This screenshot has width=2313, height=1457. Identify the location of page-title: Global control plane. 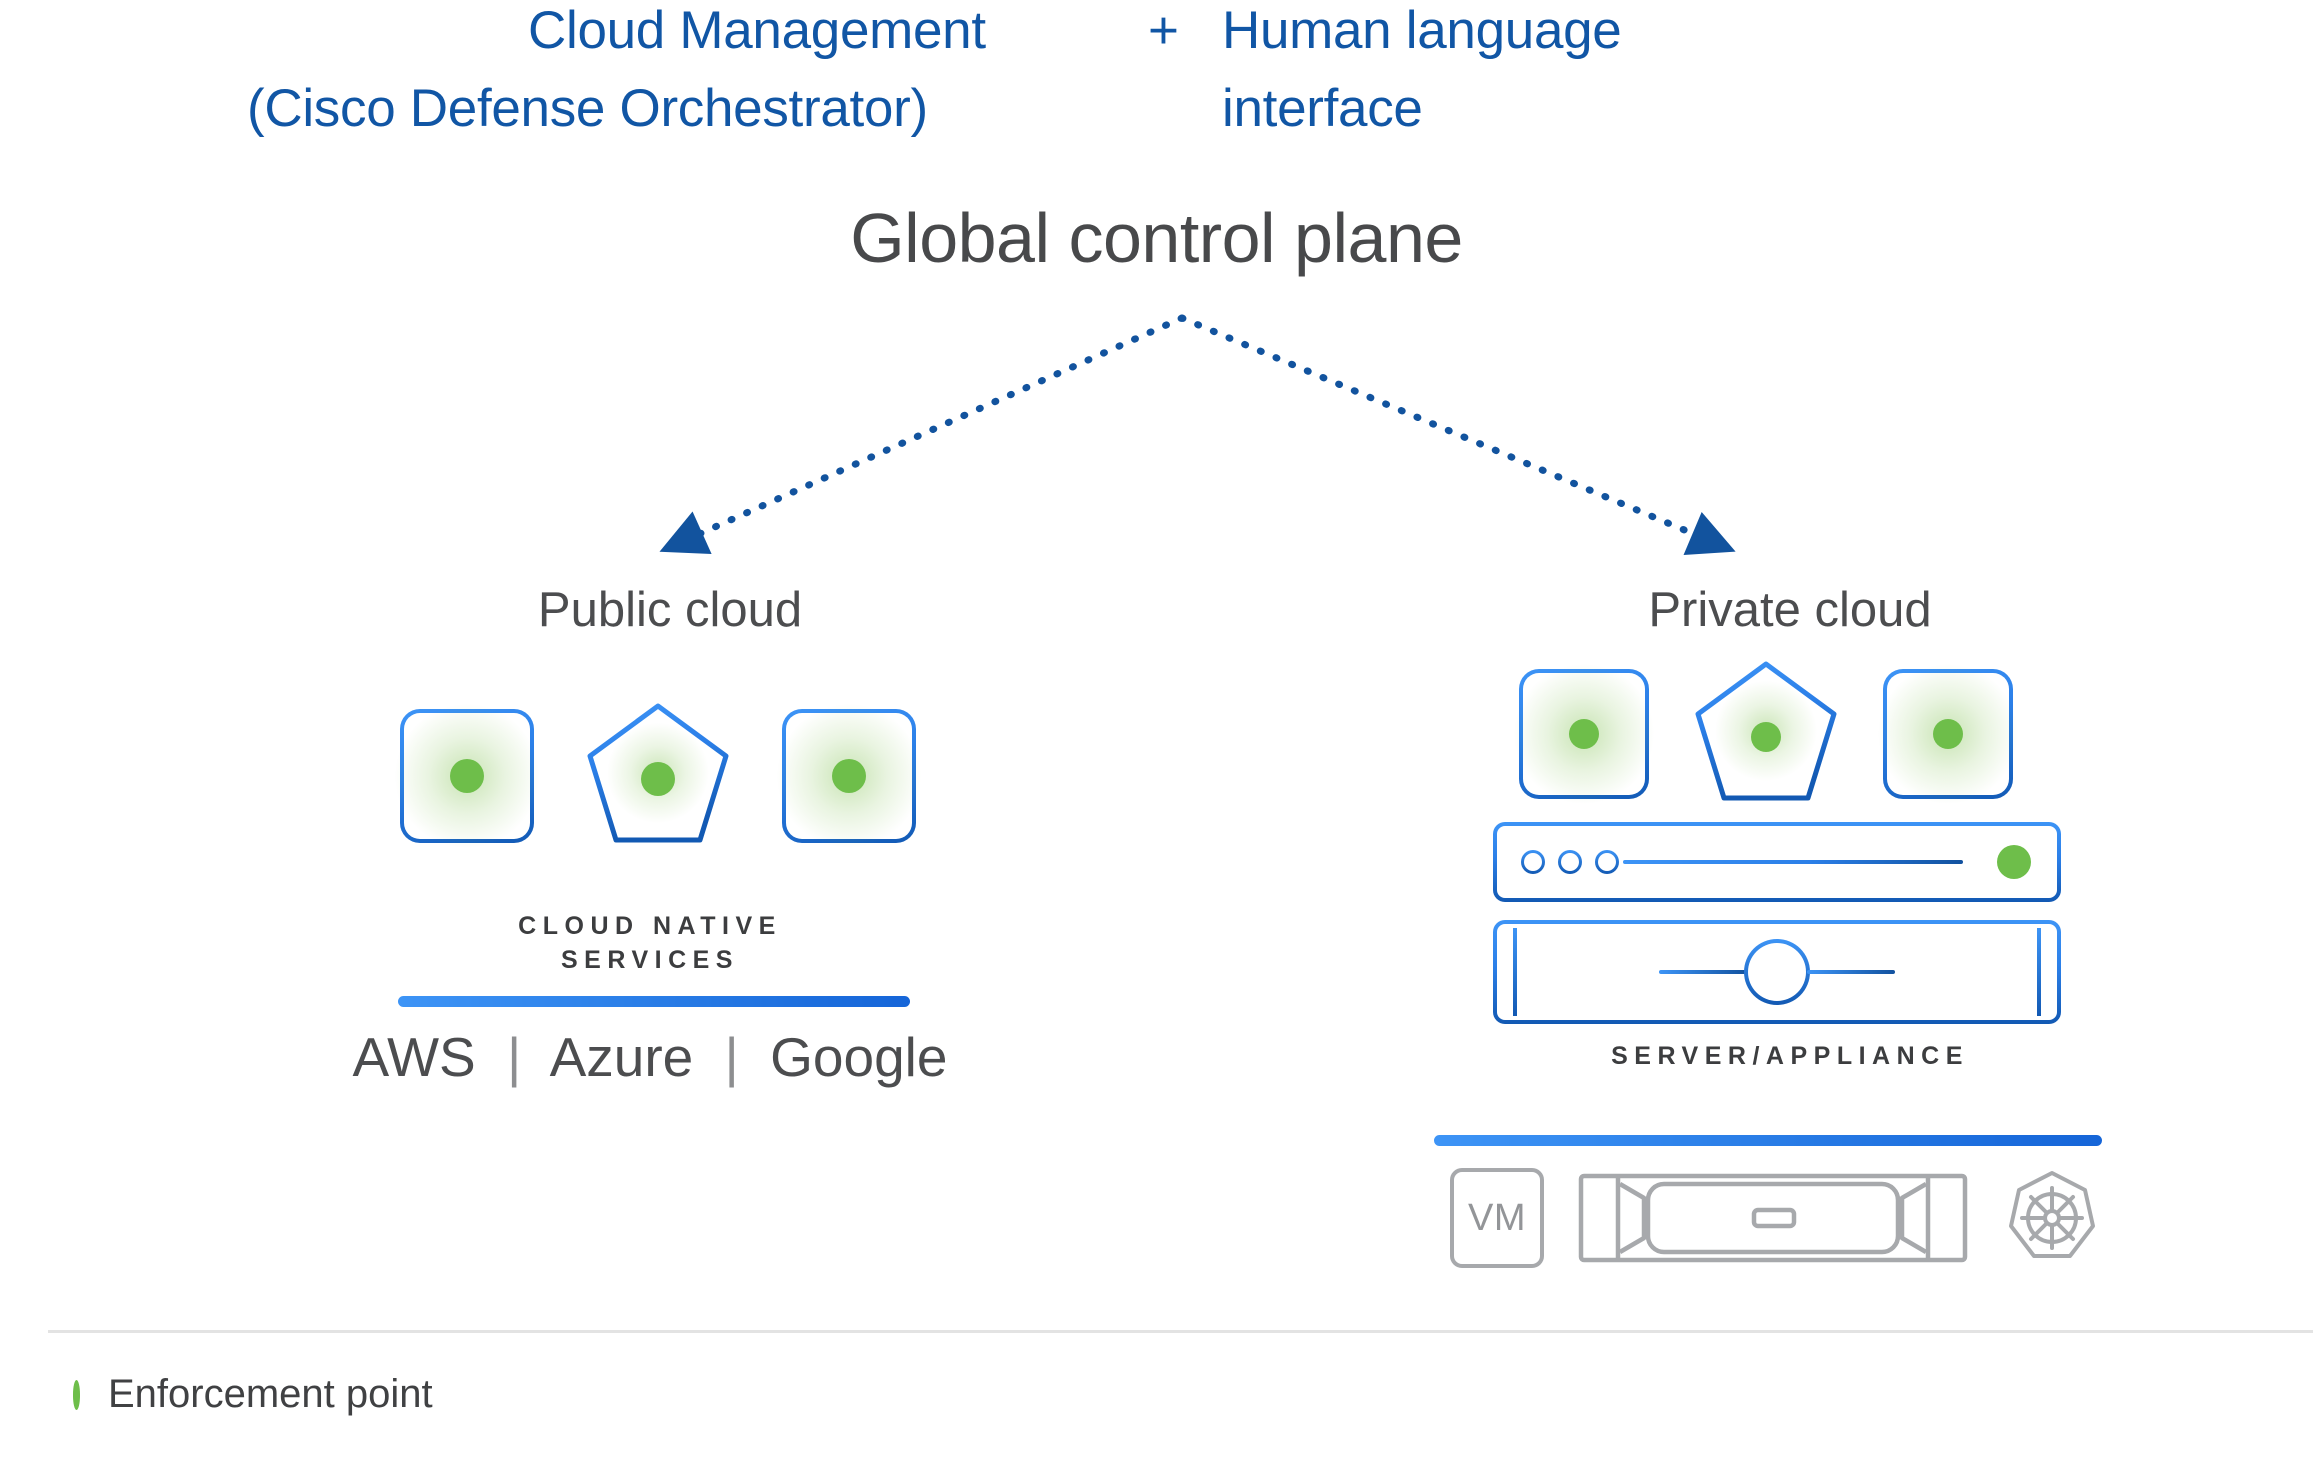
(1156, 238).